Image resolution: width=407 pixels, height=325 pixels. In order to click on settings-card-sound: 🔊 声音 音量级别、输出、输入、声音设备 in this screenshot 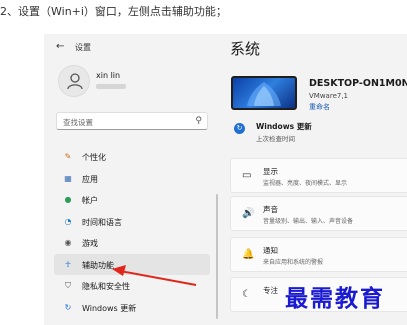, I will do `click(318, 213)`.